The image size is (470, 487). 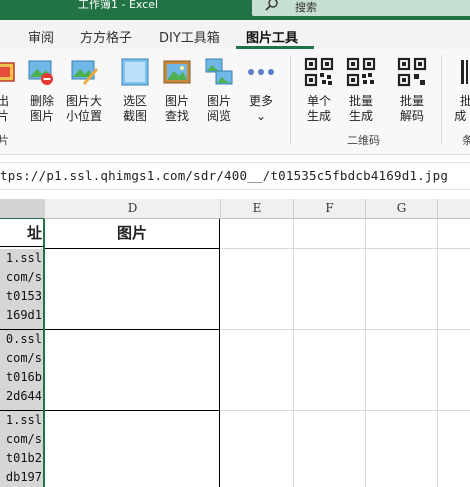 What do you see at coordinates (235, 34) in the screenshot?
I see `ribbon-tabs: 审阅 方方格子 DIY工具箱 图片工具` at bounding box center [235, 34].